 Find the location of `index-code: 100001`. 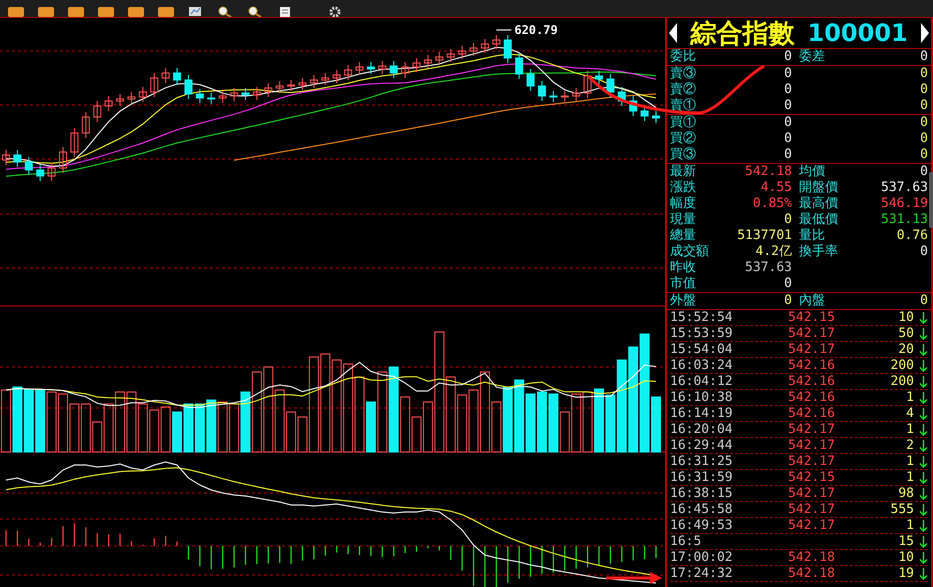

index-code: 100001 is located at coordinates (858, 33).